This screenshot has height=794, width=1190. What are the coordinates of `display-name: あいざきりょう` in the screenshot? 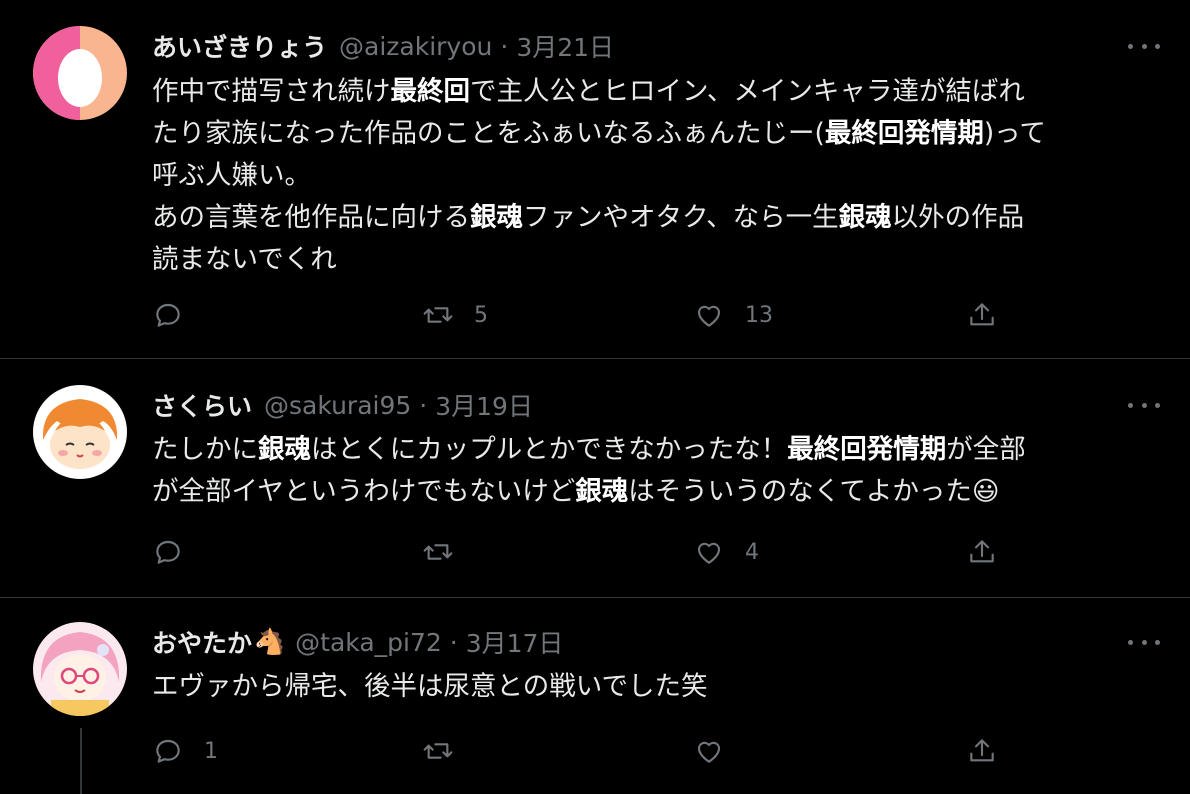 It's located at (239, 46).